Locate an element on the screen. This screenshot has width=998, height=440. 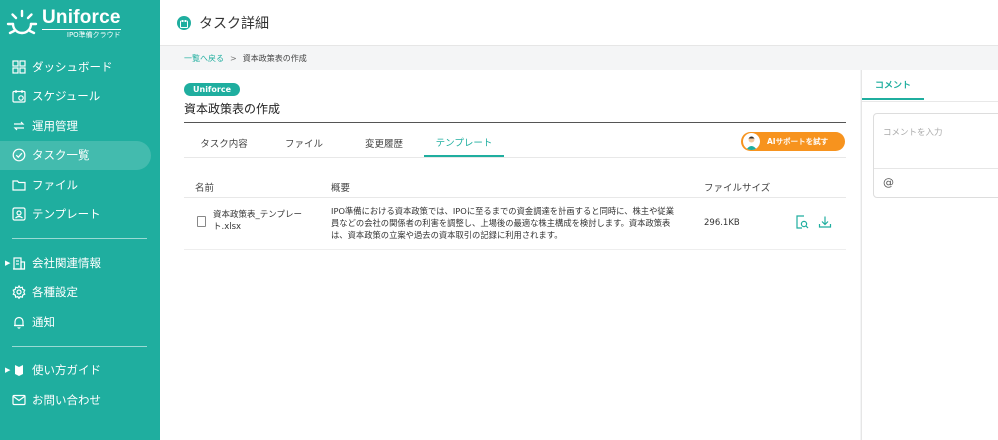
sidebar-item-task-list: タスク一覧 is located at coordinates (75, 155).